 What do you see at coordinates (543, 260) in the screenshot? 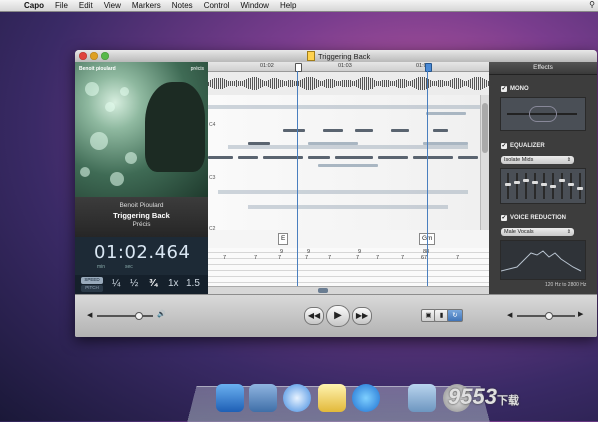
I see `voice-spectrum` at bounding box center [543, 260].